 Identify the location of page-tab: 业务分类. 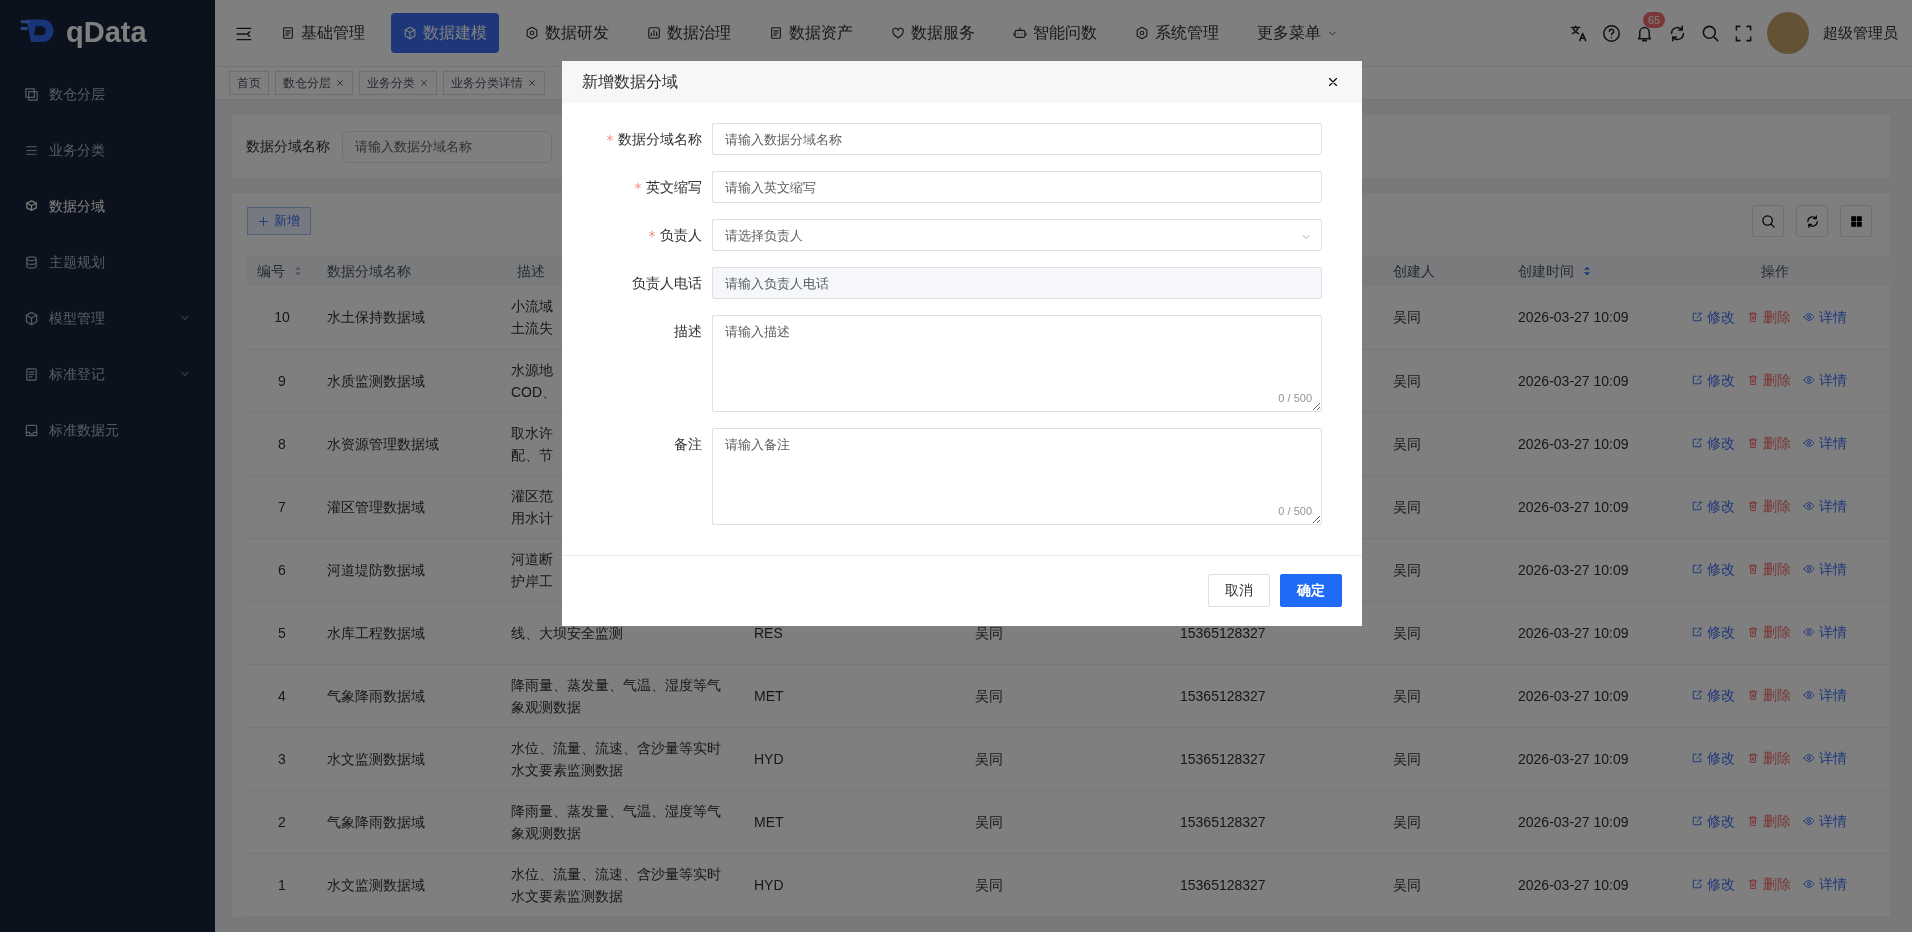
(398, 83).